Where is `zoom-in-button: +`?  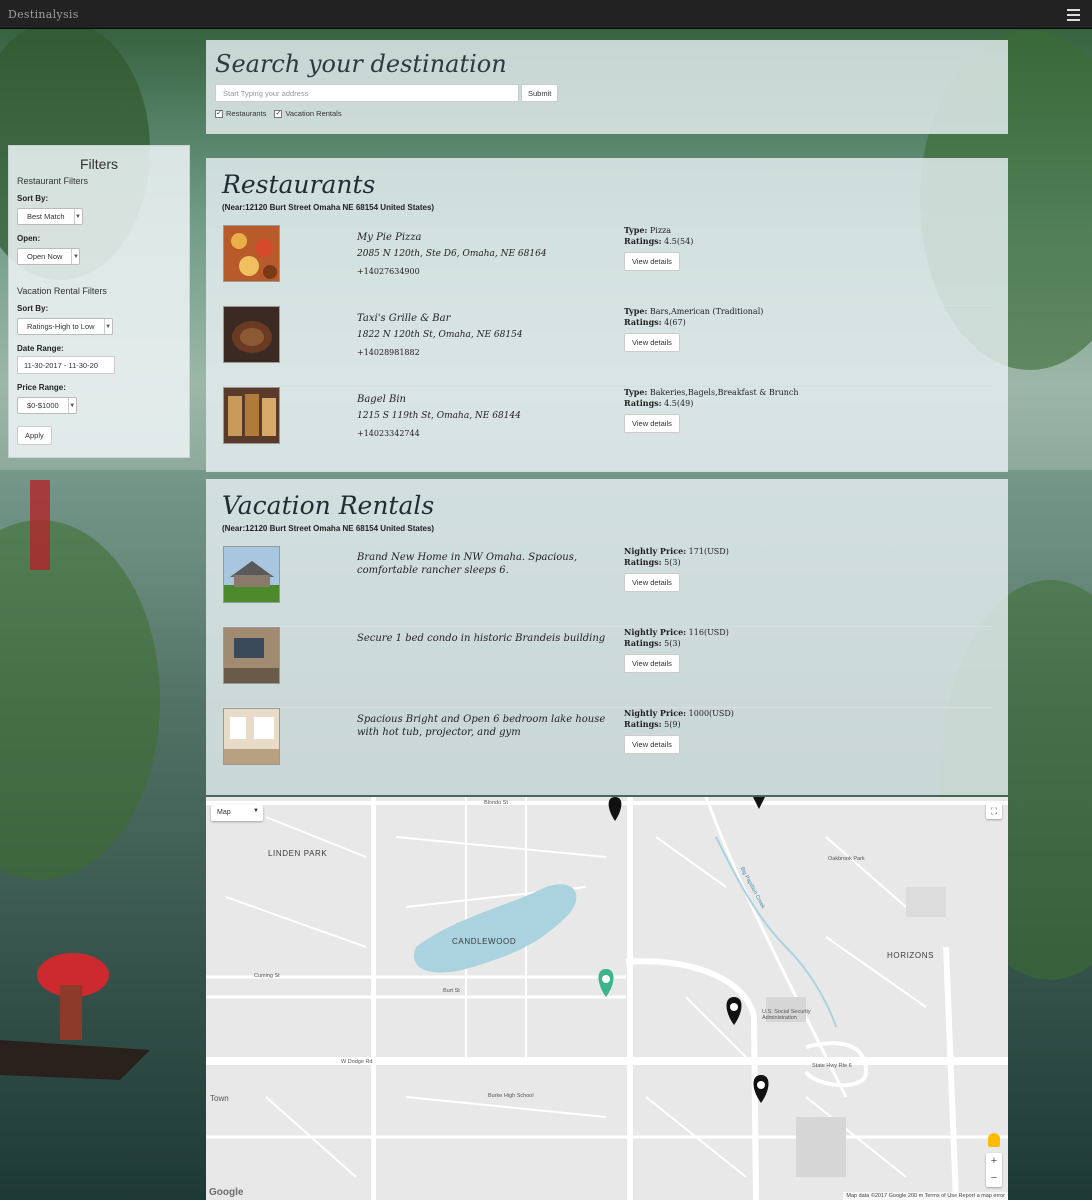 zoom-in-button: + is located at coordinates (994, 1161).